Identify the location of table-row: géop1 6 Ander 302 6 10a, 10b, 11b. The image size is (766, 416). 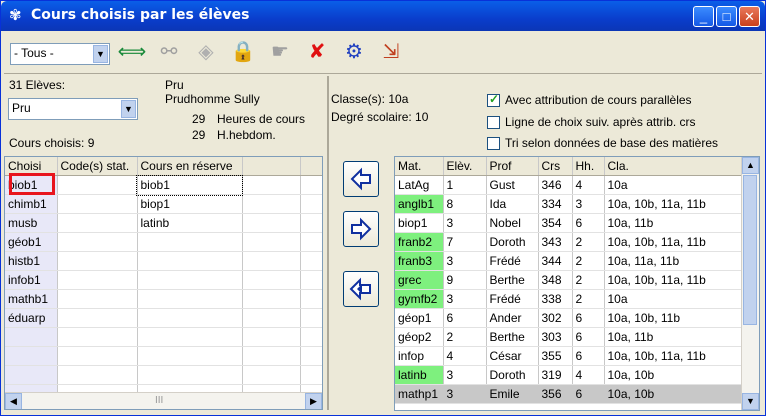
(569, 318).